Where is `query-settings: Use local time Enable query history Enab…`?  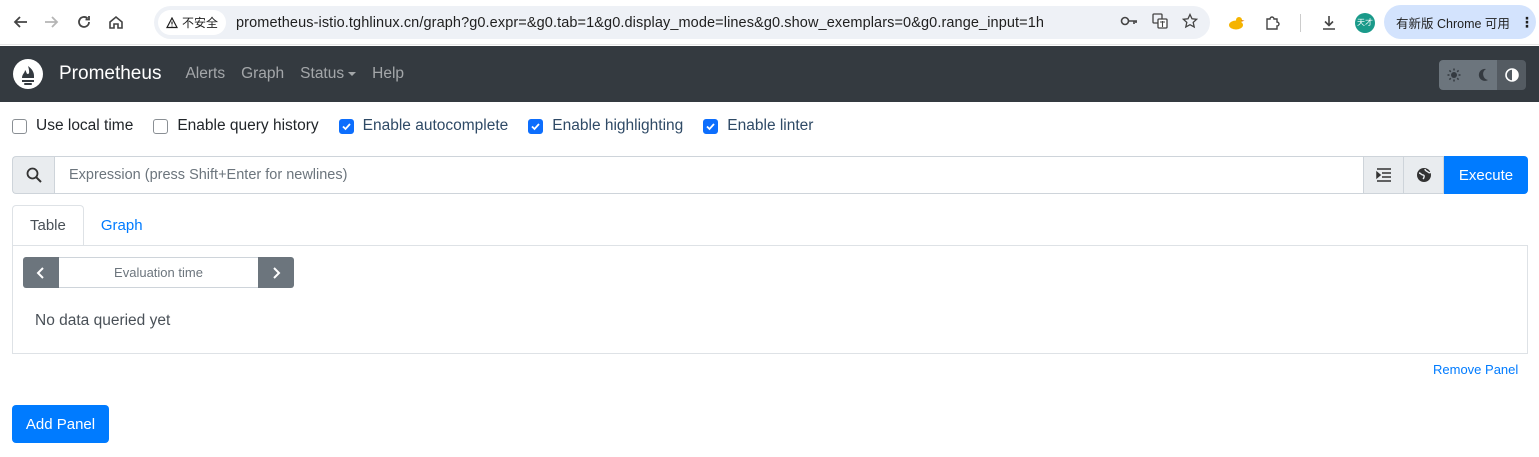
query-settings: Use local time Enable query history Enab… is located at coordinates (422, 126).